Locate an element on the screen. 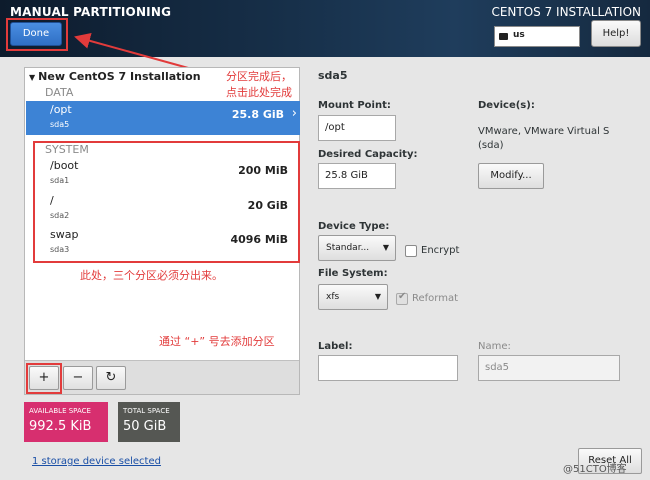 The image size is (650, 480). checkmark-icon: ✔ is located at coordinates (402, 296).